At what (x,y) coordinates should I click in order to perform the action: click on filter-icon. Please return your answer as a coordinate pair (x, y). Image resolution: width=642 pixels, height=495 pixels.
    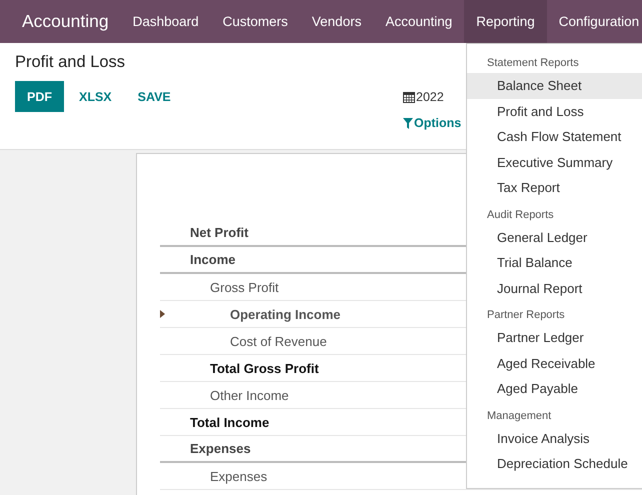
    Looking at the image, I should click on (408, 123).